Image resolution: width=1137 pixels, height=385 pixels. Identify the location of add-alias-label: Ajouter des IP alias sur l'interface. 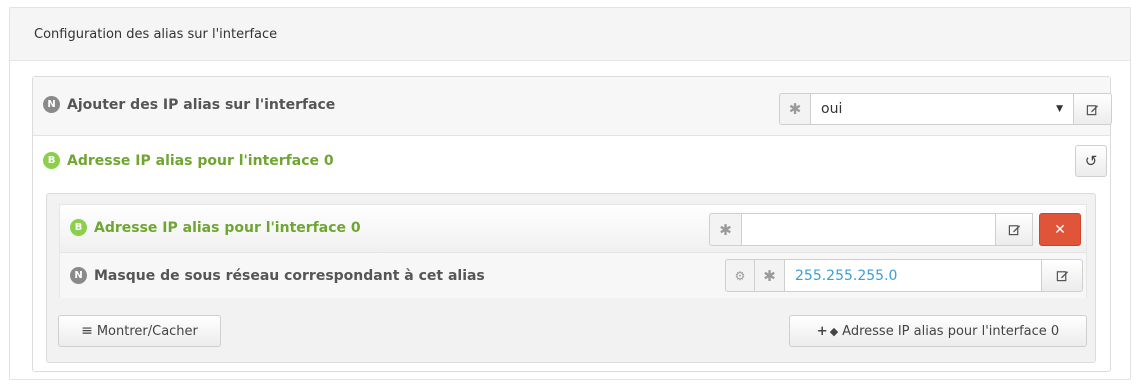
(201, 104).